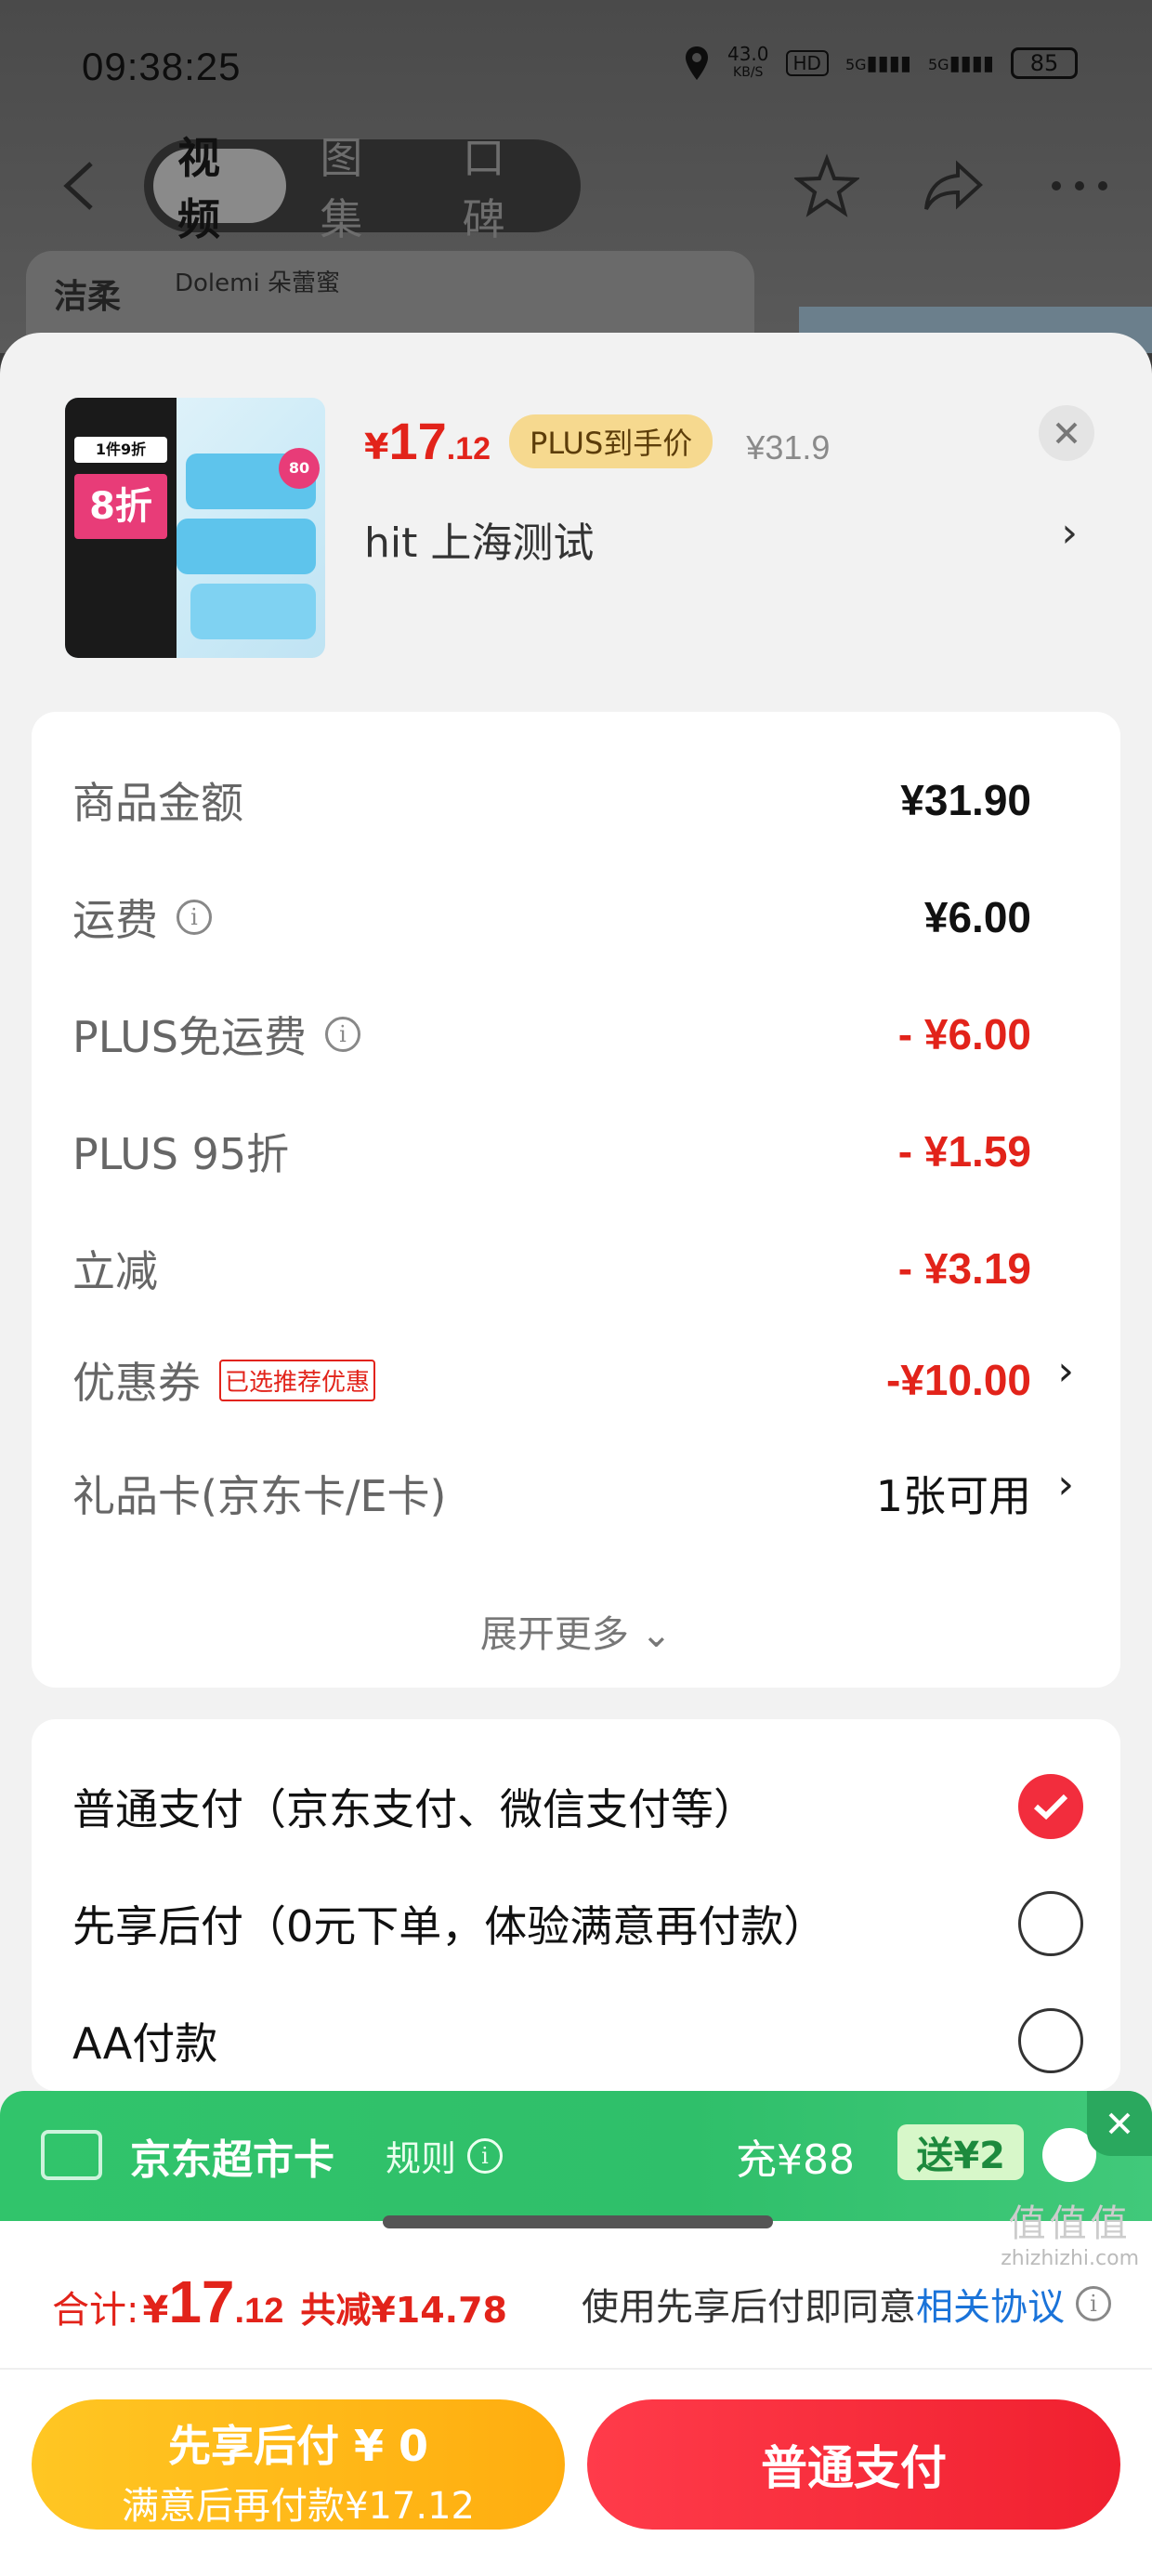 The height and width of the screenshot is (2576, 1152). What do you see at coordinates (964, 1268) in the screenshot?
I see `fee-value: - ¥3.19` at bounding box center [964, 1268].